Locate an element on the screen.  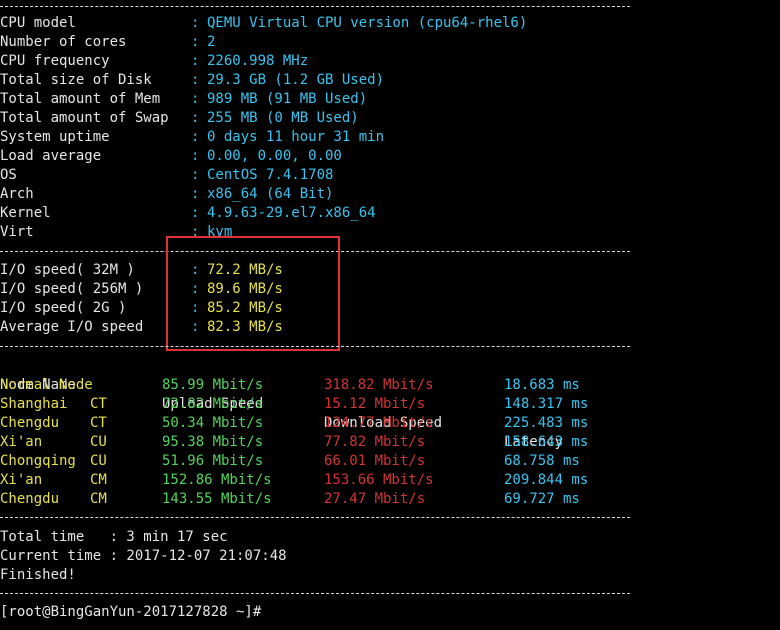
download-speed: 318.82 Mbit/s is located at coordinates (379, 385).